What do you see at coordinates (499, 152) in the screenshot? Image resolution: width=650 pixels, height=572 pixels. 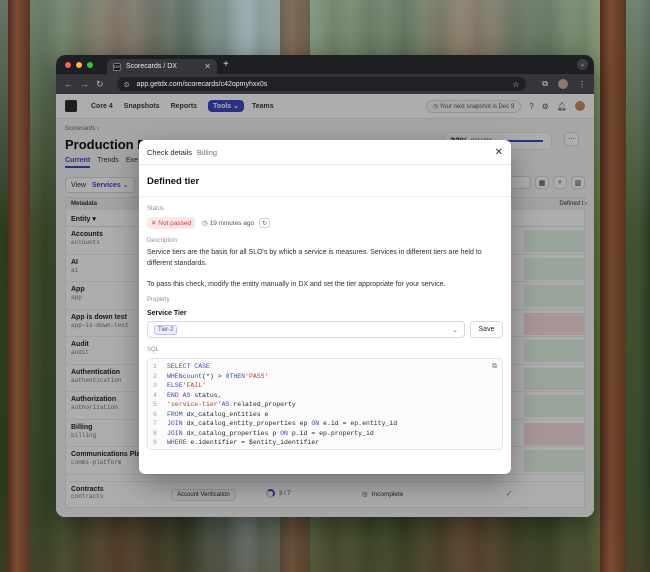 I see `close-icon: ✕` at bounding box center [499, 152].